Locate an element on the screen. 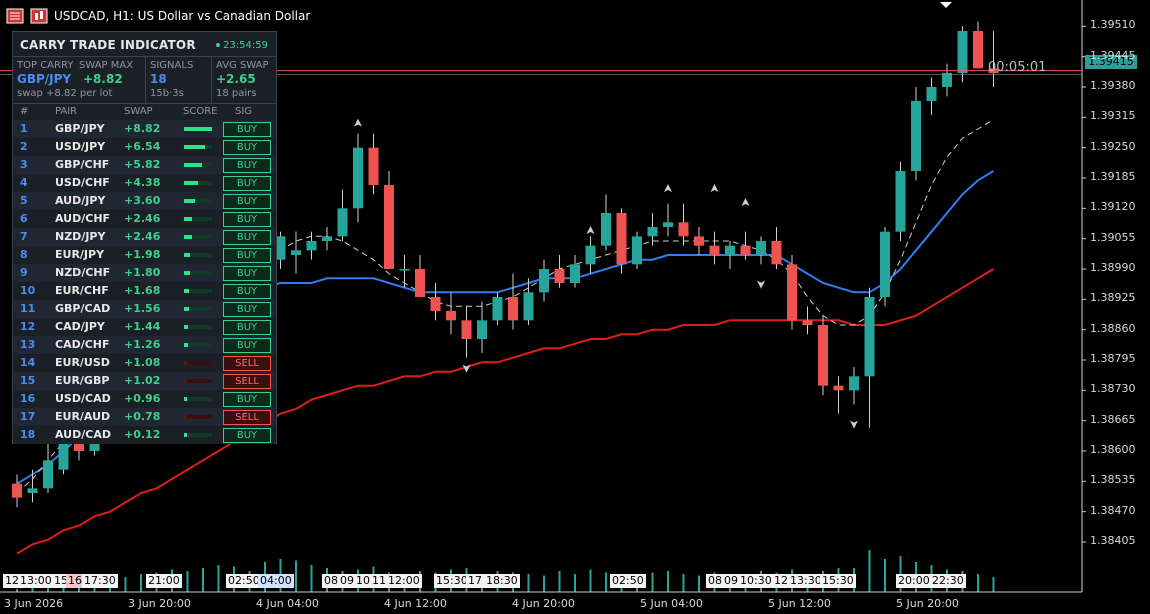 The width and height of the screenshot is (1150, 614). shift-marker-icon is located at coordinates (946, 5).